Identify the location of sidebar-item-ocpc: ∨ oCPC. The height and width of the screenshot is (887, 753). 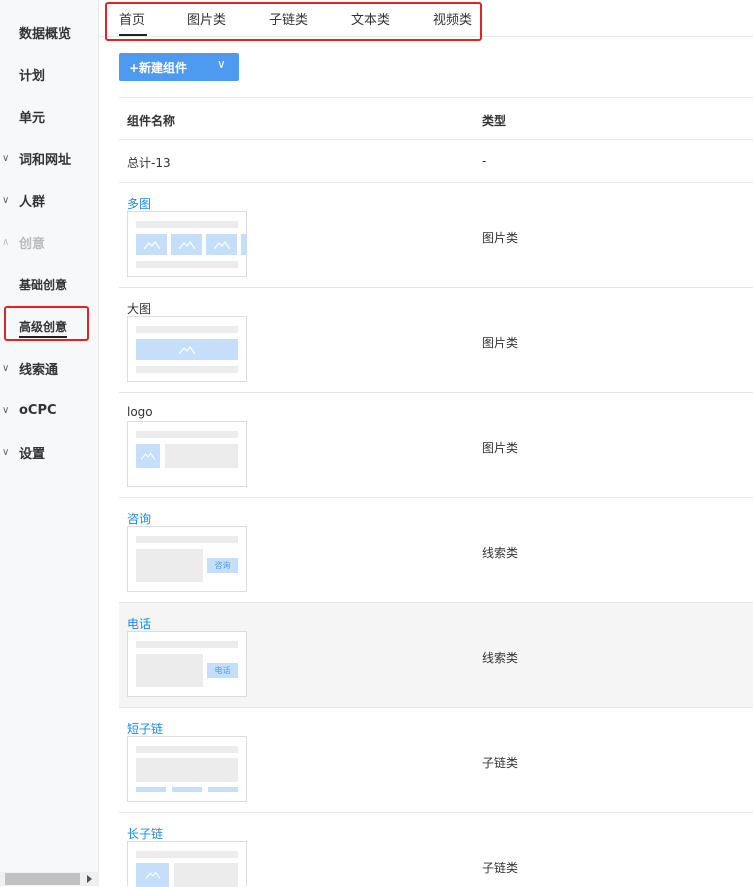
(49, 410).